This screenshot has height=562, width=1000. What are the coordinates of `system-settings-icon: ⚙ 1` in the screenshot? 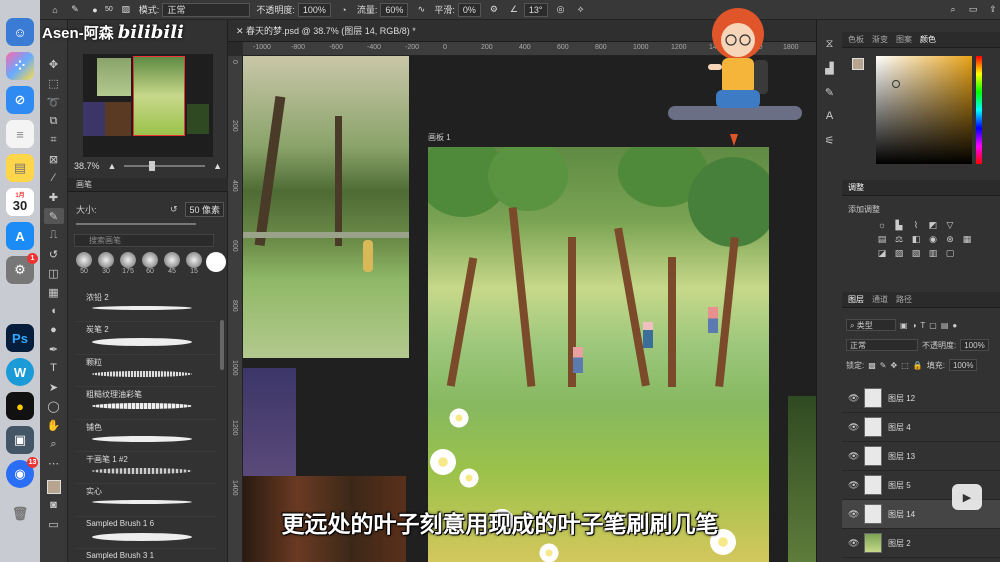 It's located at (22, 268).